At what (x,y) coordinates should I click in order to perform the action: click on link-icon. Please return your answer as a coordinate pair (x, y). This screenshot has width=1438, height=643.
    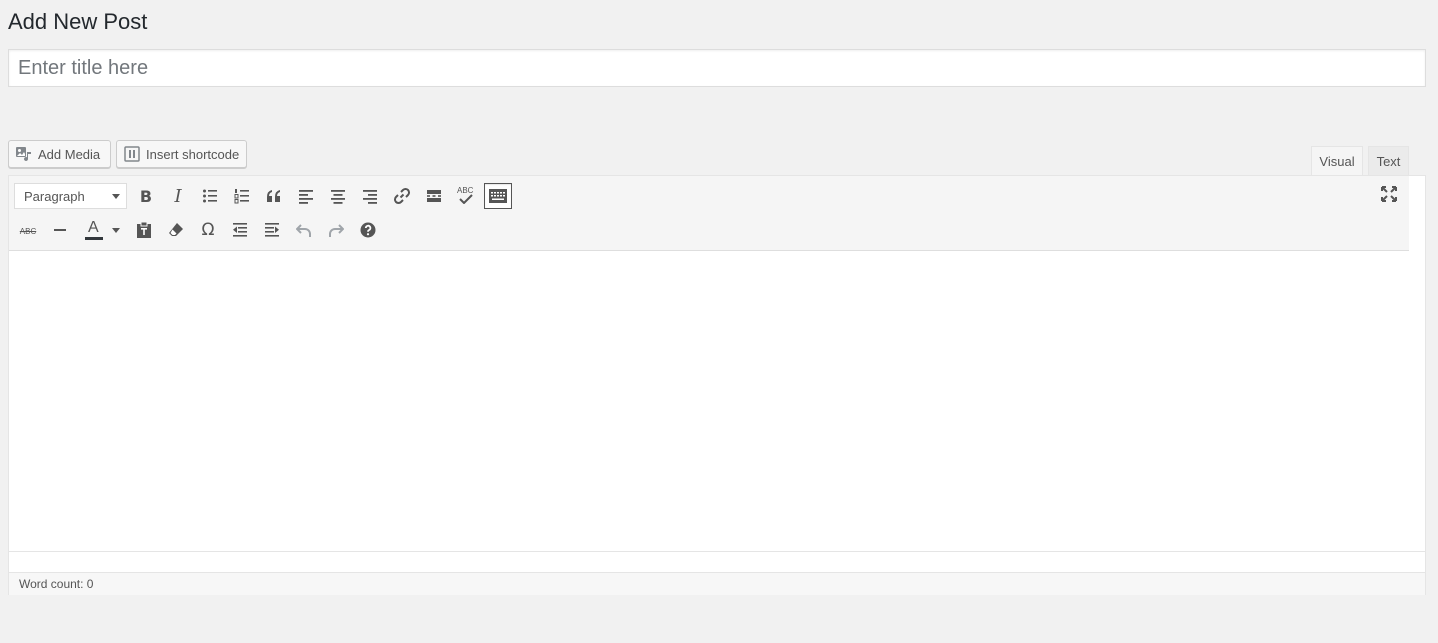
    Looking at the image, I should click on (402, 196).